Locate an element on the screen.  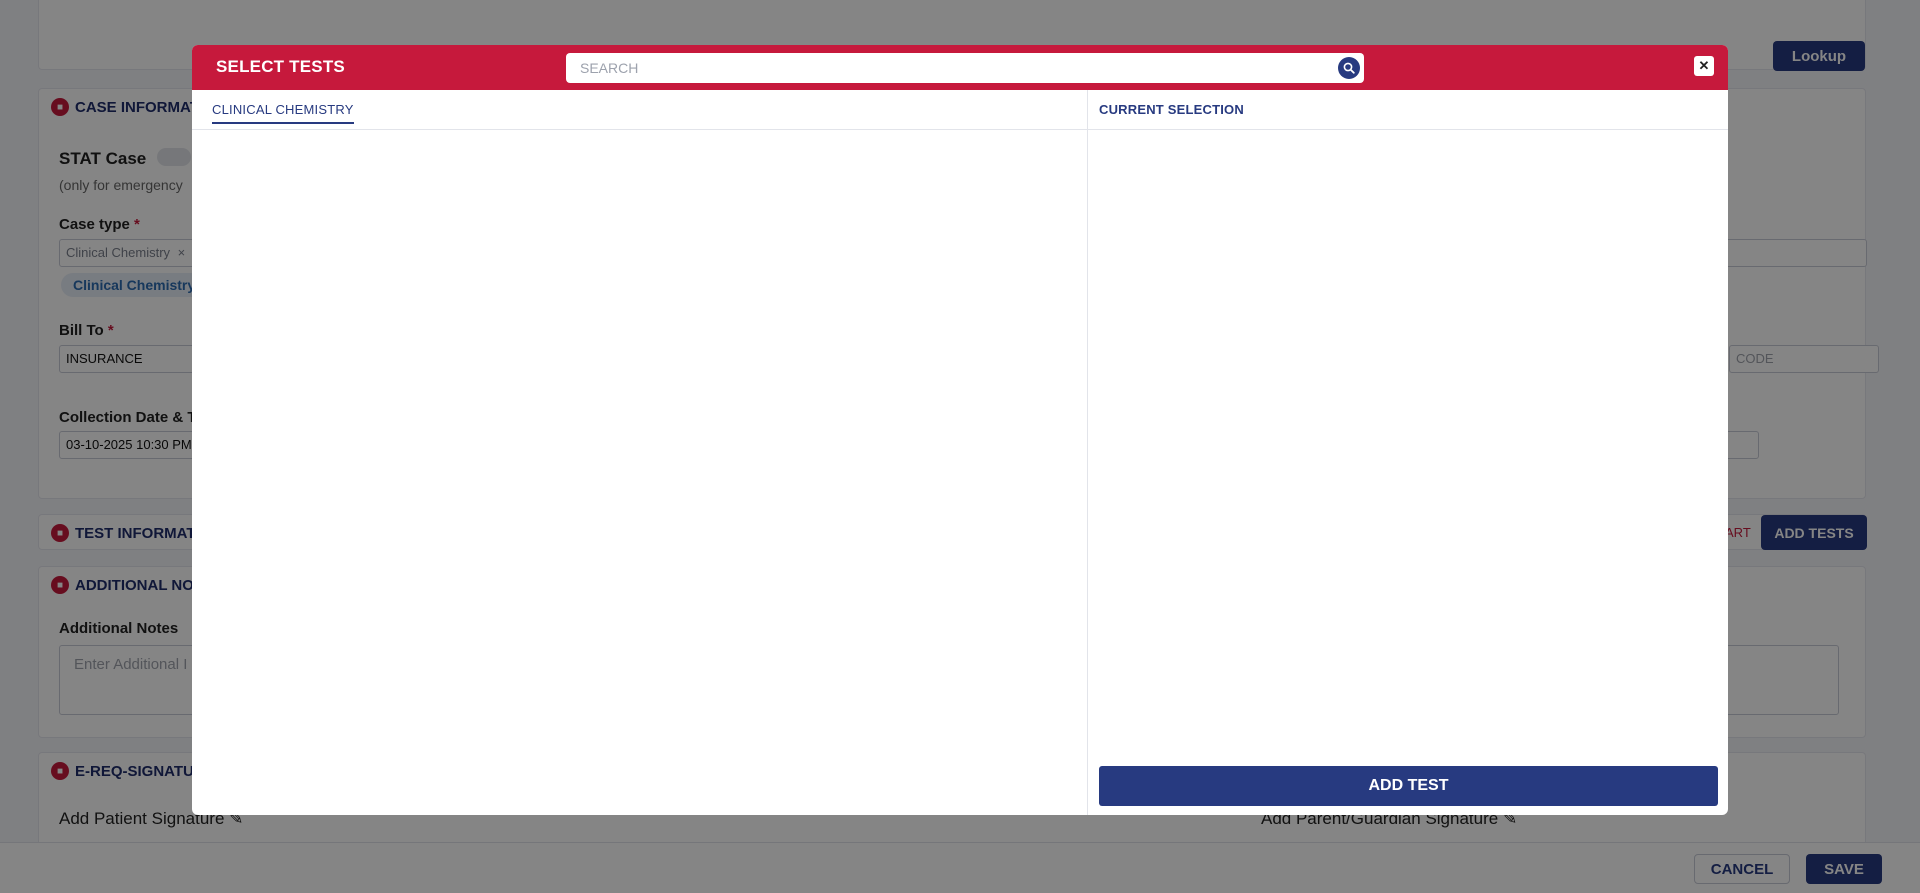
close-icon: ✕ is located at coordinates (1704, 66).